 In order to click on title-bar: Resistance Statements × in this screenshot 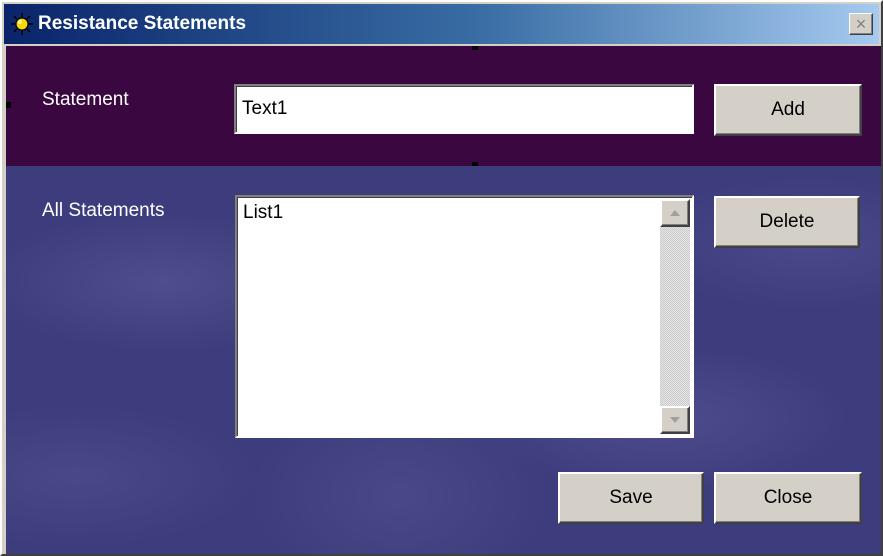, I will do `click(441, 24)`.